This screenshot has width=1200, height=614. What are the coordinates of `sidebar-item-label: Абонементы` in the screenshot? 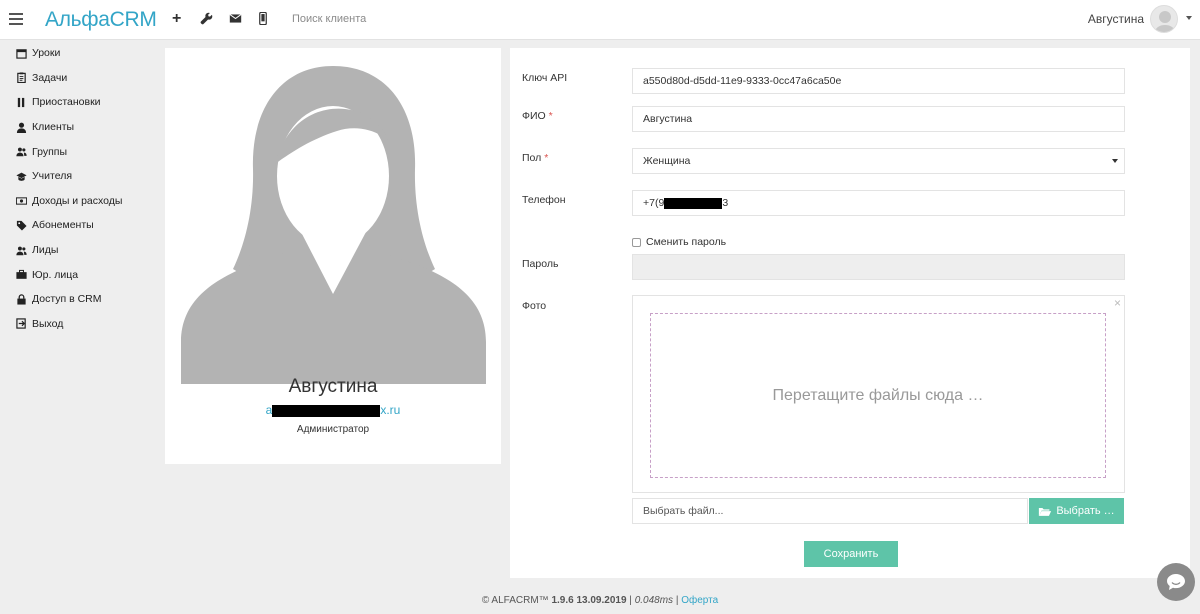 It's located at (63, 225).